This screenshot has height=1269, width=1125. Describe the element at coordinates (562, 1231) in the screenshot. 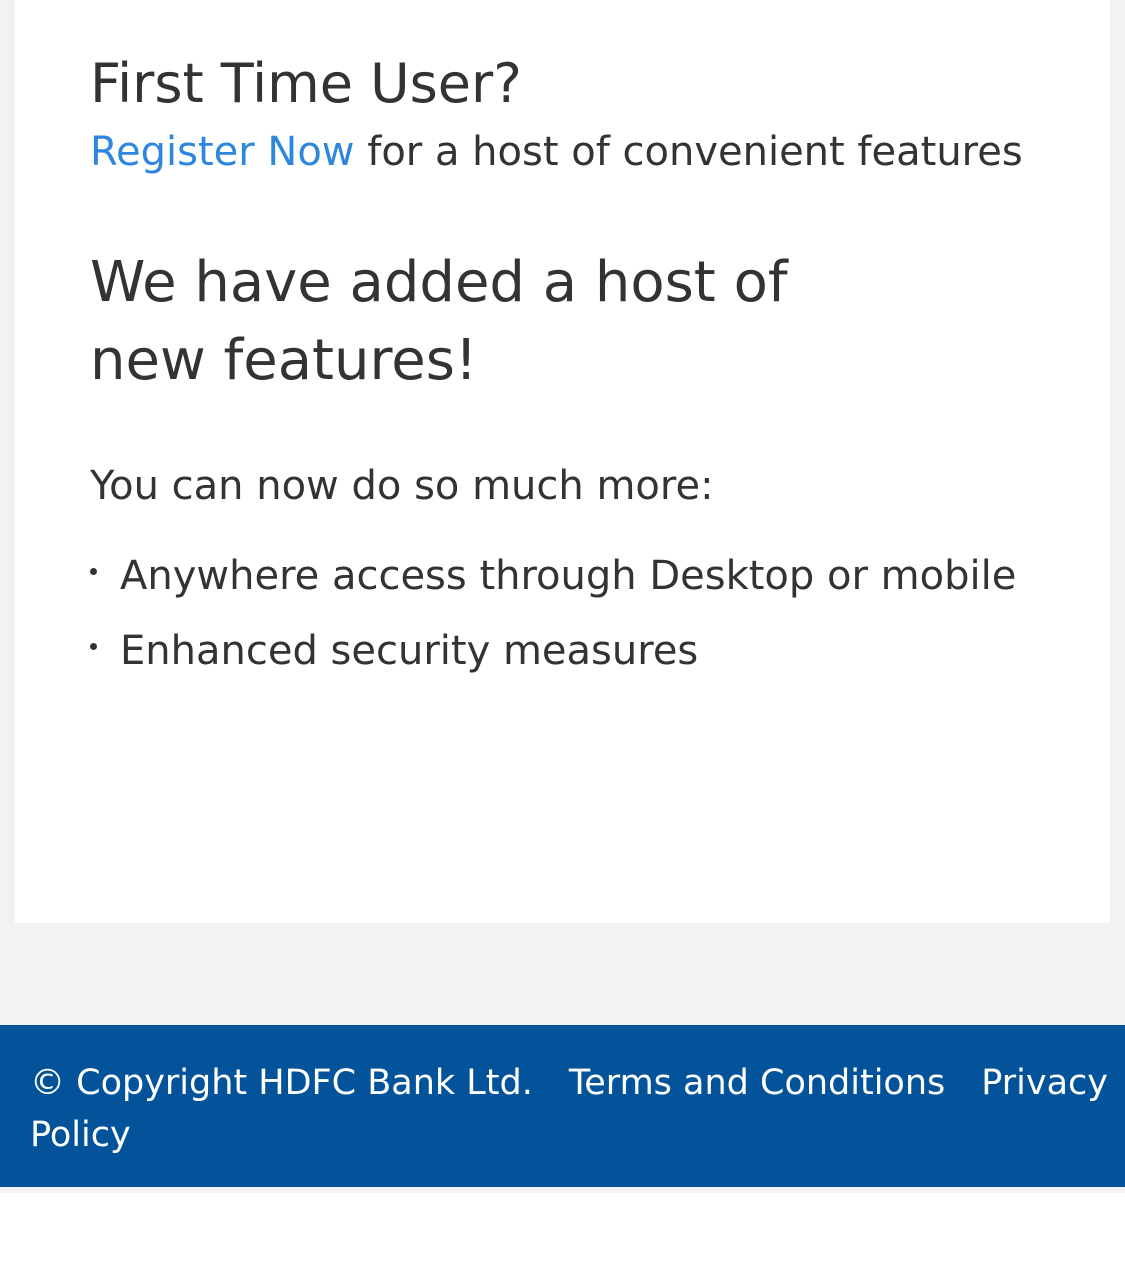

I see `page-bottom` at that location.